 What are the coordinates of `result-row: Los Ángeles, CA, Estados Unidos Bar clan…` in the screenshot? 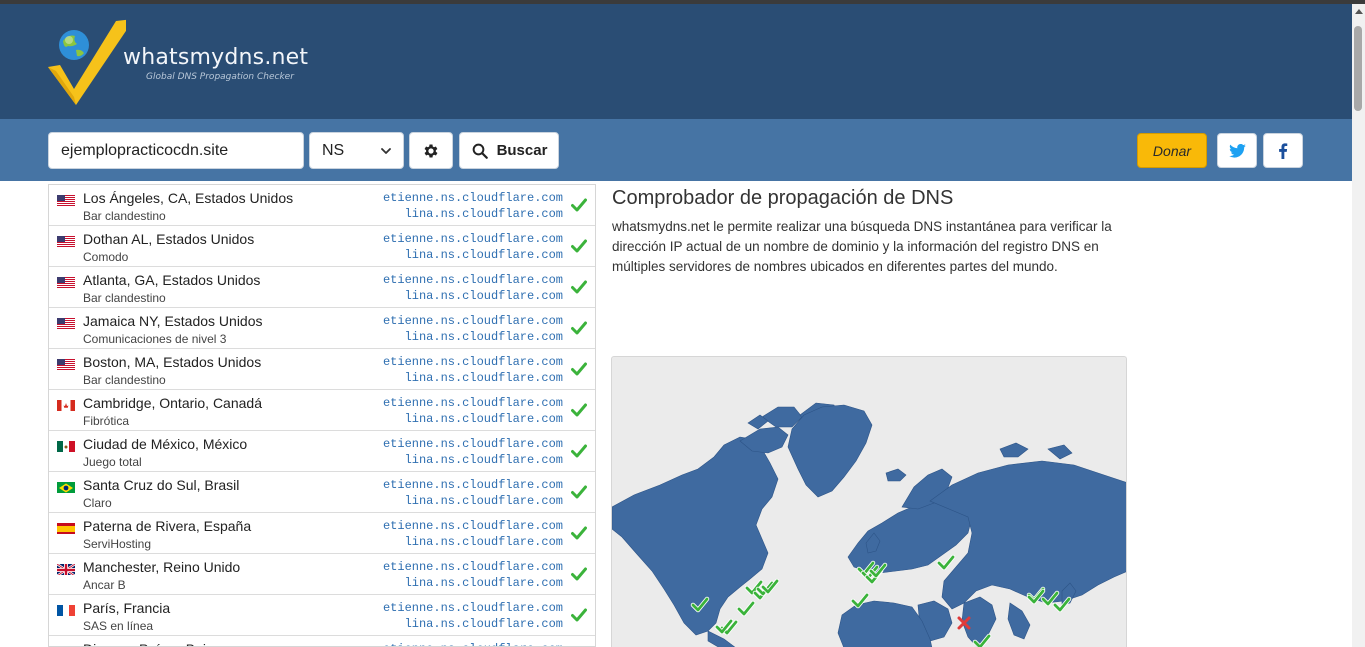 It's located at (322, 205).